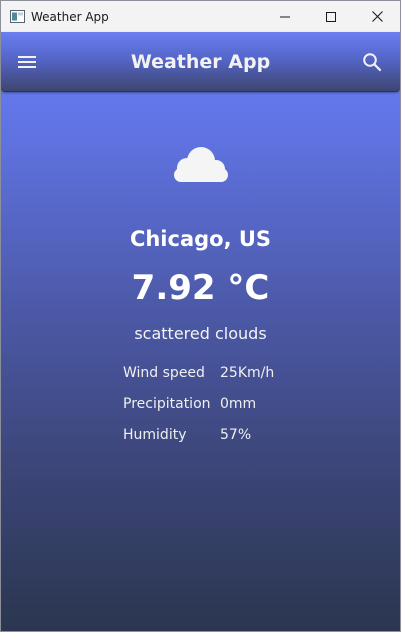  What do you see at coordinates (247, 372) in the screenshot?
I see `wind-speed-value: 25Km/h` at bounding box center [247, 372].